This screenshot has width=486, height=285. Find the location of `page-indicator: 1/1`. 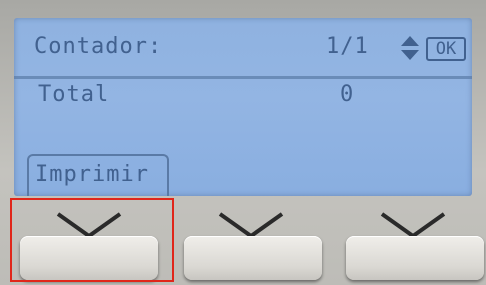

page-indicator: 1/1 is located at coordinates (347, 46).